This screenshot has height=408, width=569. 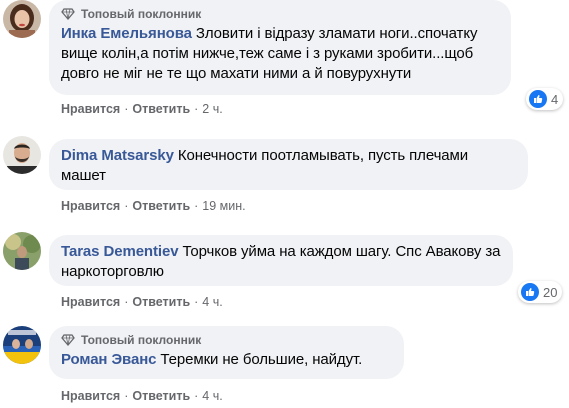 What do you see at coordinates (223, 206) in the screenshot?
I see `comment-time: 19 мин.` at bounding box center [223, 206].